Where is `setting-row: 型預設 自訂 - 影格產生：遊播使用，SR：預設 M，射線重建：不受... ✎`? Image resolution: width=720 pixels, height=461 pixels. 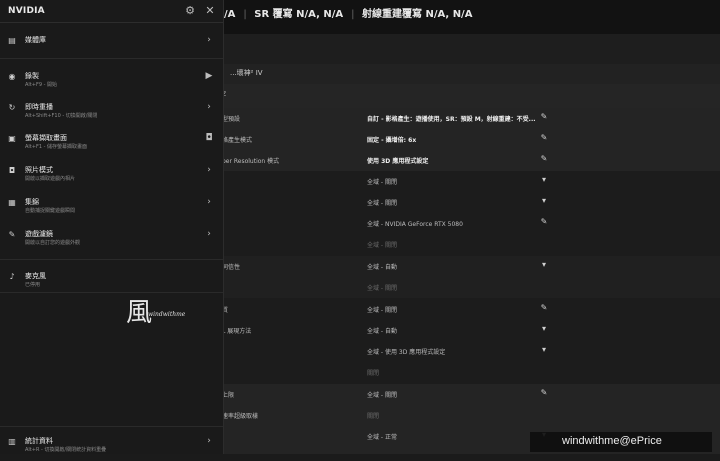 setting-row: 型預設 自訂 - 影格產生：遊播使用，SR：預設 M，射線重建：不受... ✎ is located at coordinates (471, 118).